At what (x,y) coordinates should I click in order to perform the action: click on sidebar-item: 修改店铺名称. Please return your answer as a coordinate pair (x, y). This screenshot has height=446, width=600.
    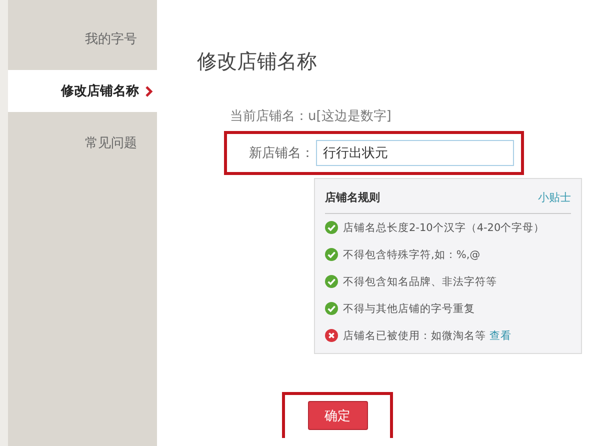
    Looking at the image, I should click on (82, 91).